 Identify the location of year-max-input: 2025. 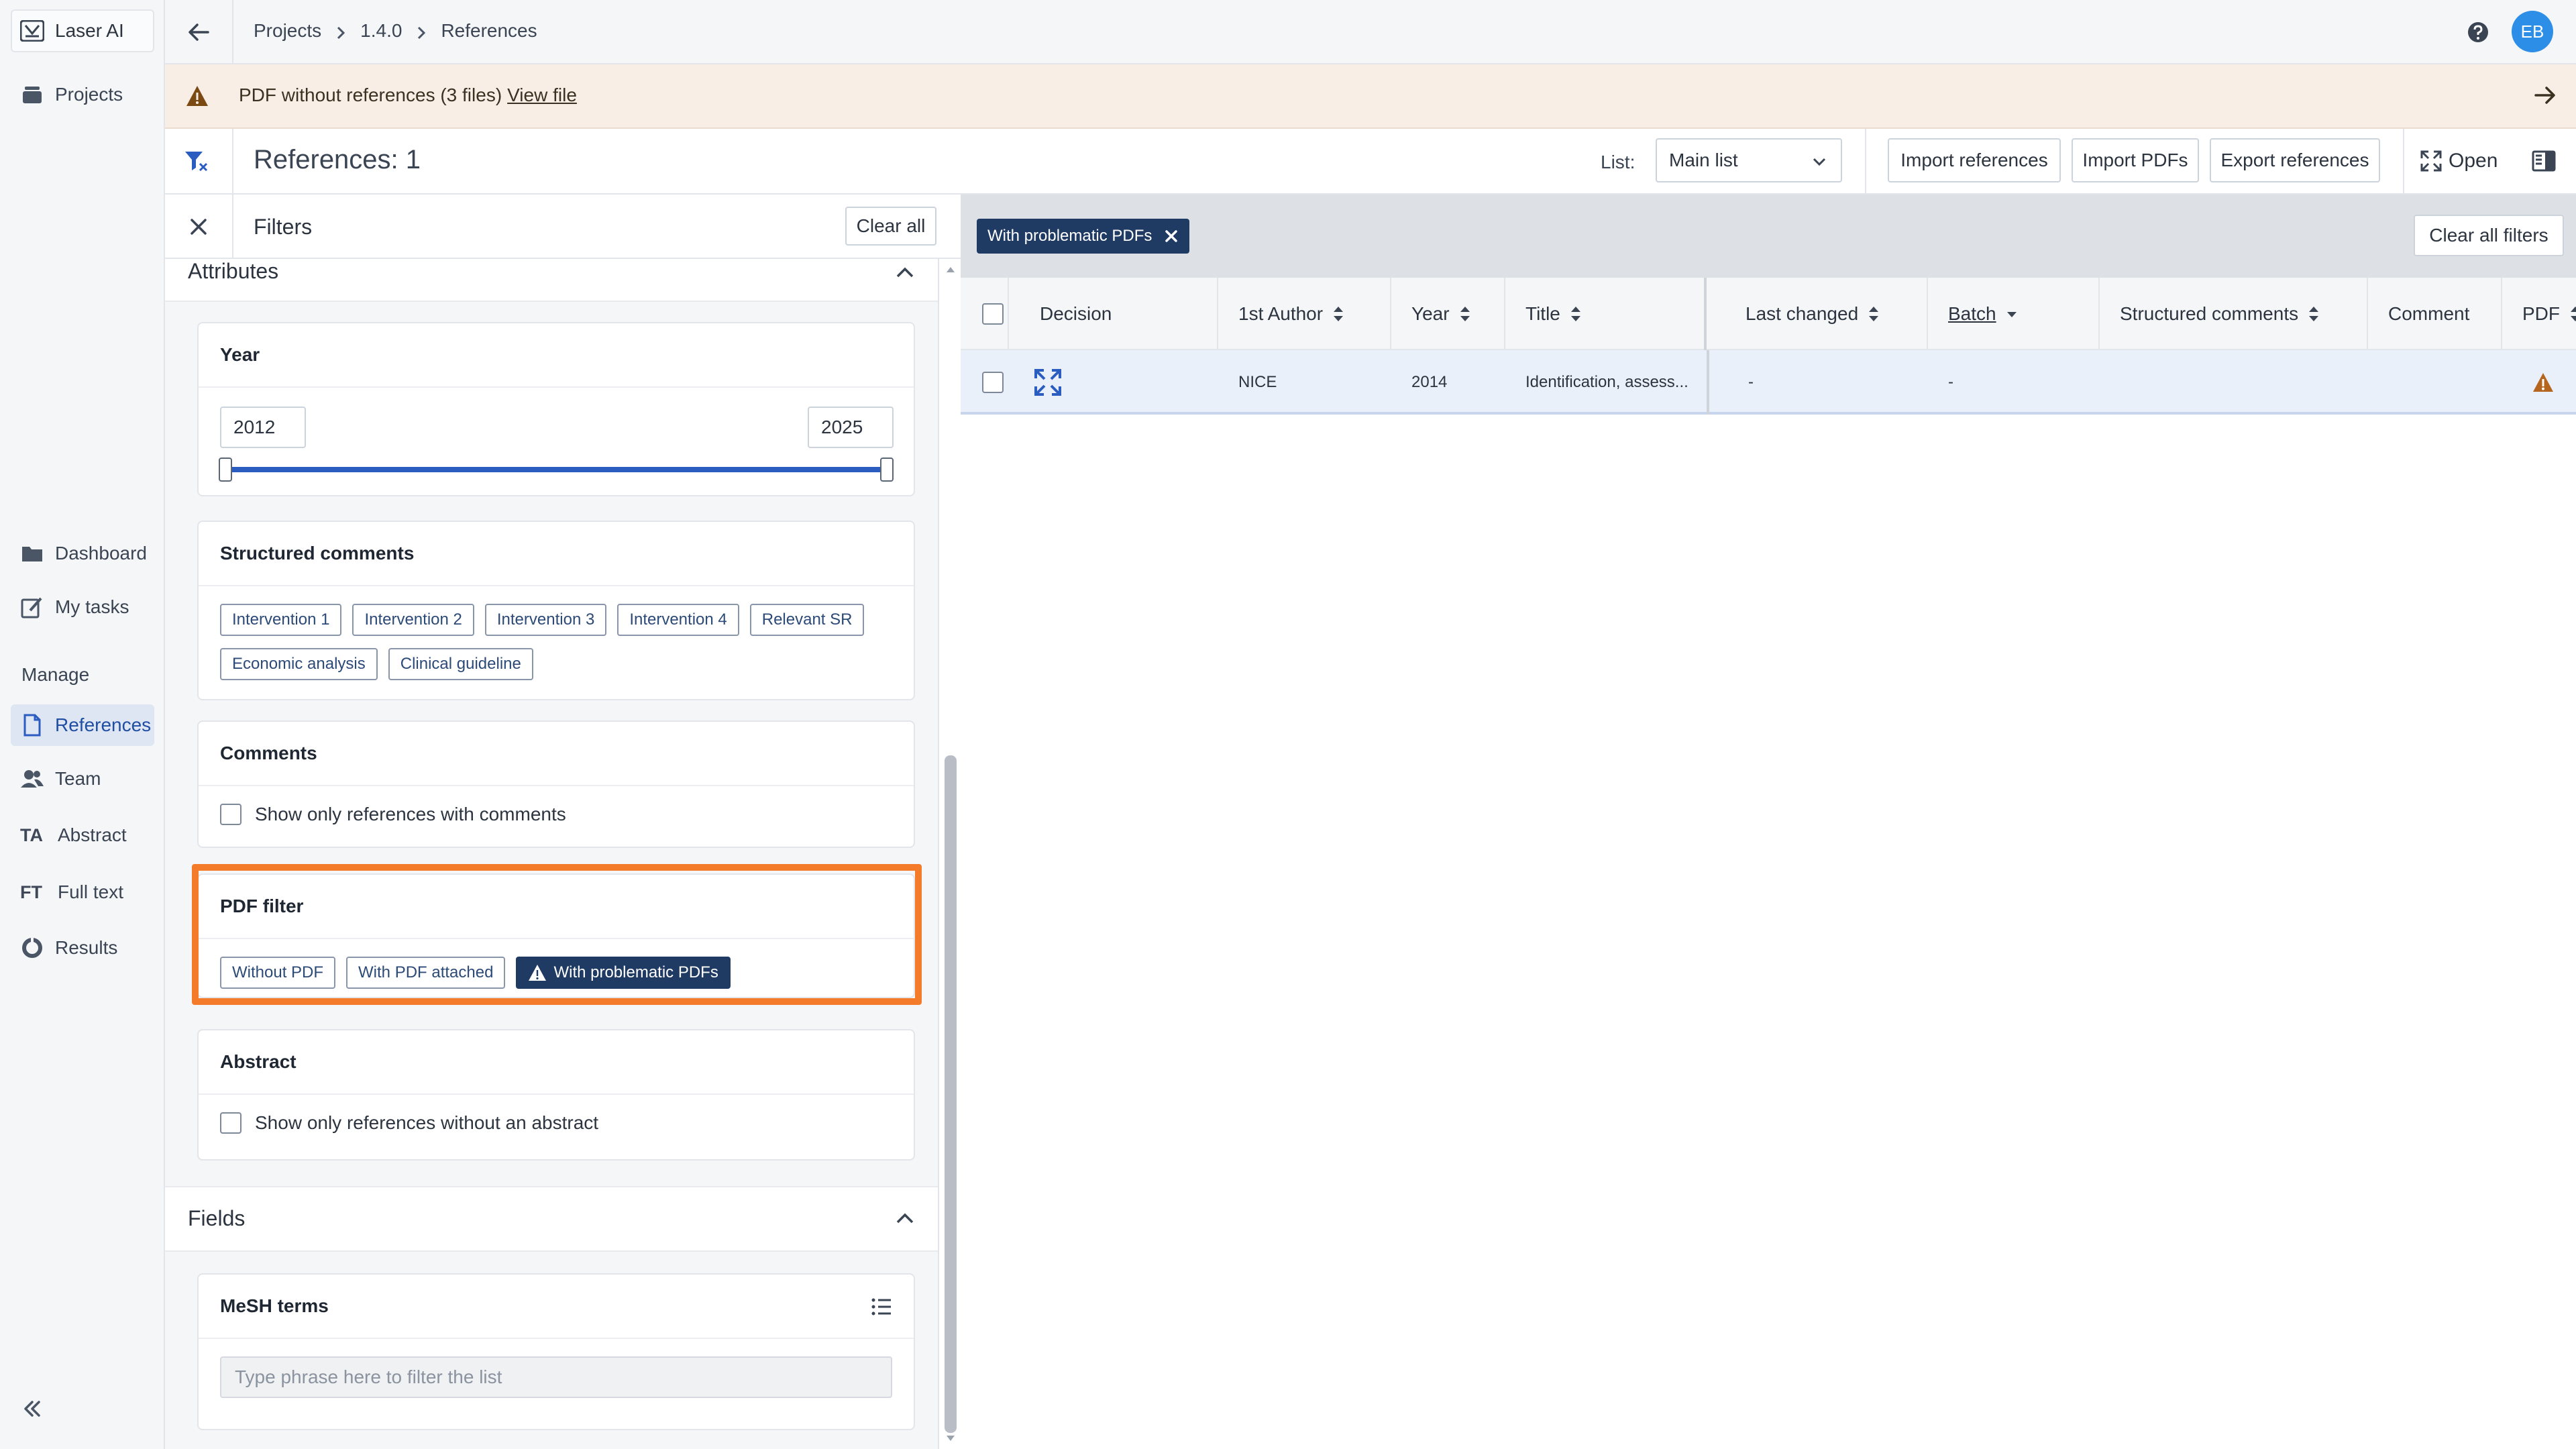
(851, 427).